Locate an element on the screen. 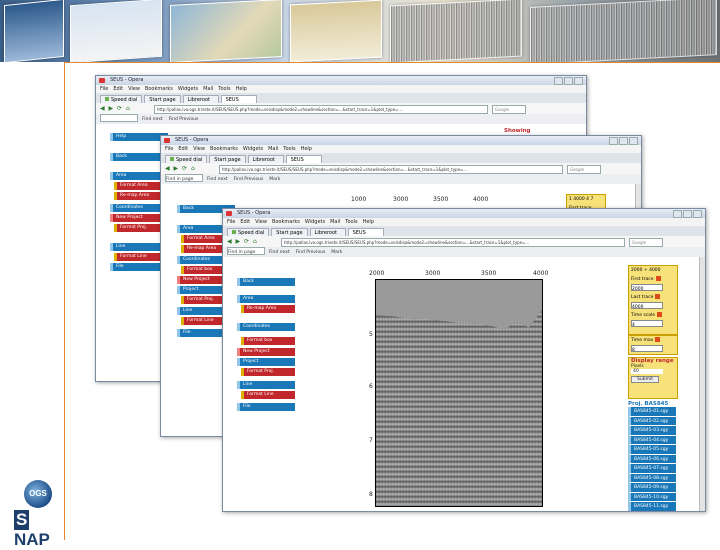 The width and height of the screenshot is (720, 550). file-list-item: BAS845-06.sgy is located at coordinates (652, 459).